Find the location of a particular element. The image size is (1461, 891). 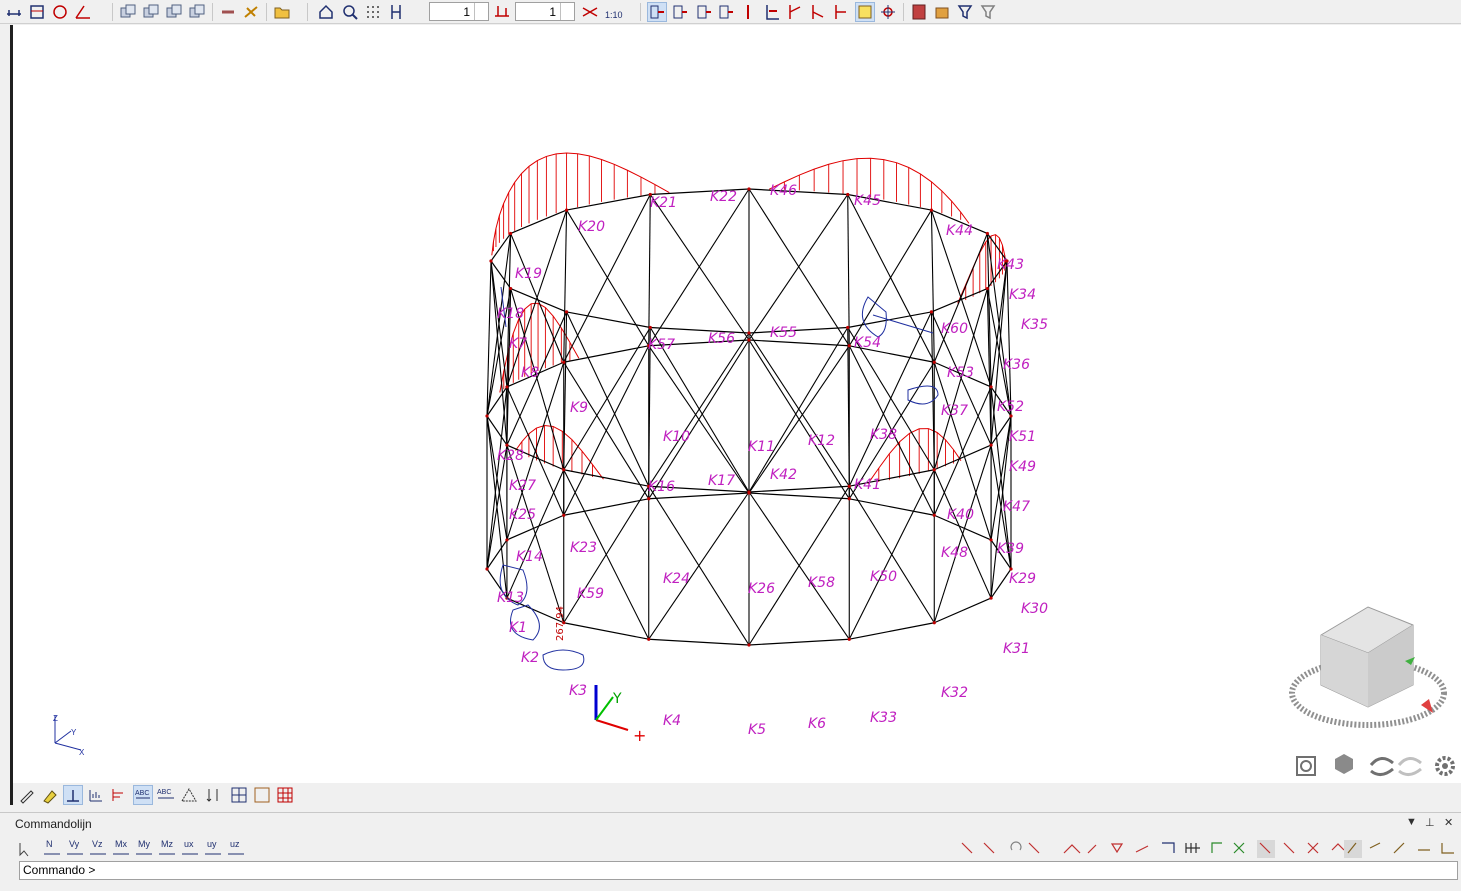

value-label: 267.94 is located at coordinates (560, 623).